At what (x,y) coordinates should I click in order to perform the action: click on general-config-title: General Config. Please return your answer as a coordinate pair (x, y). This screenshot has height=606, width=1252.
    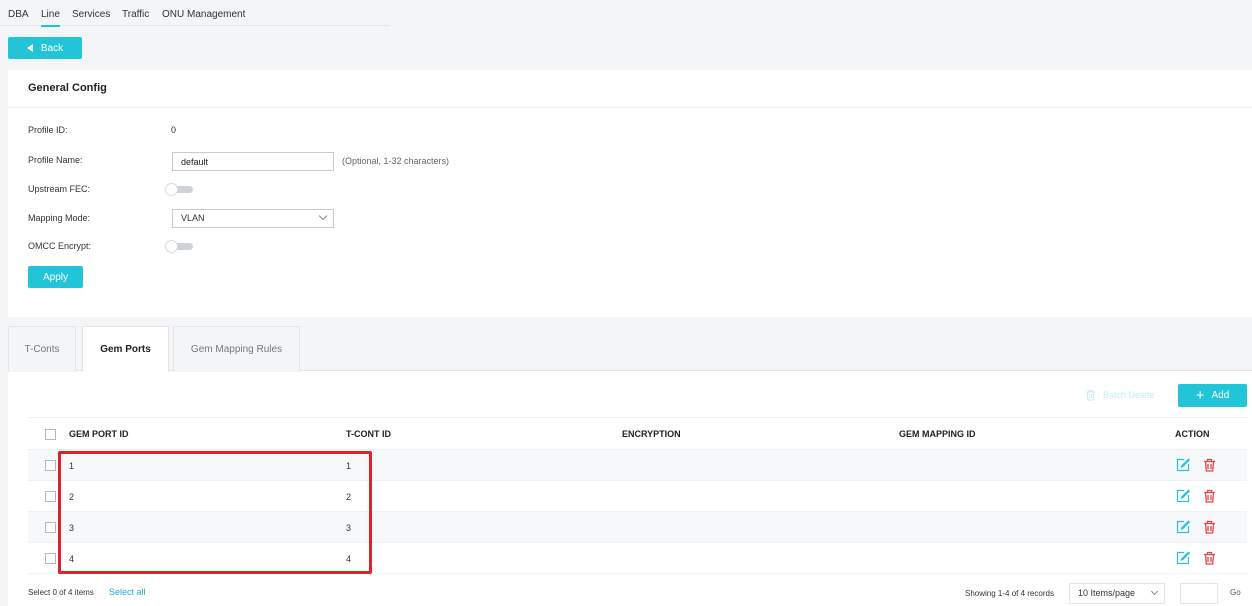
    Looking at the image, I should click on (67, 88).